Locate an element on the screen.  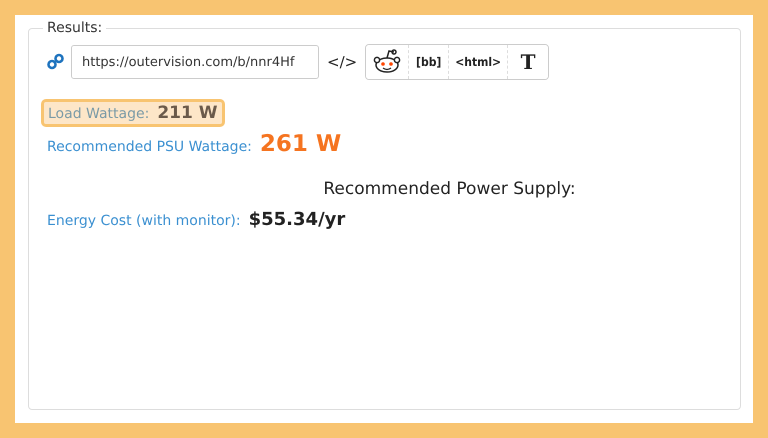
result-label: Load Wattage: is located at coordinates (99, 114).